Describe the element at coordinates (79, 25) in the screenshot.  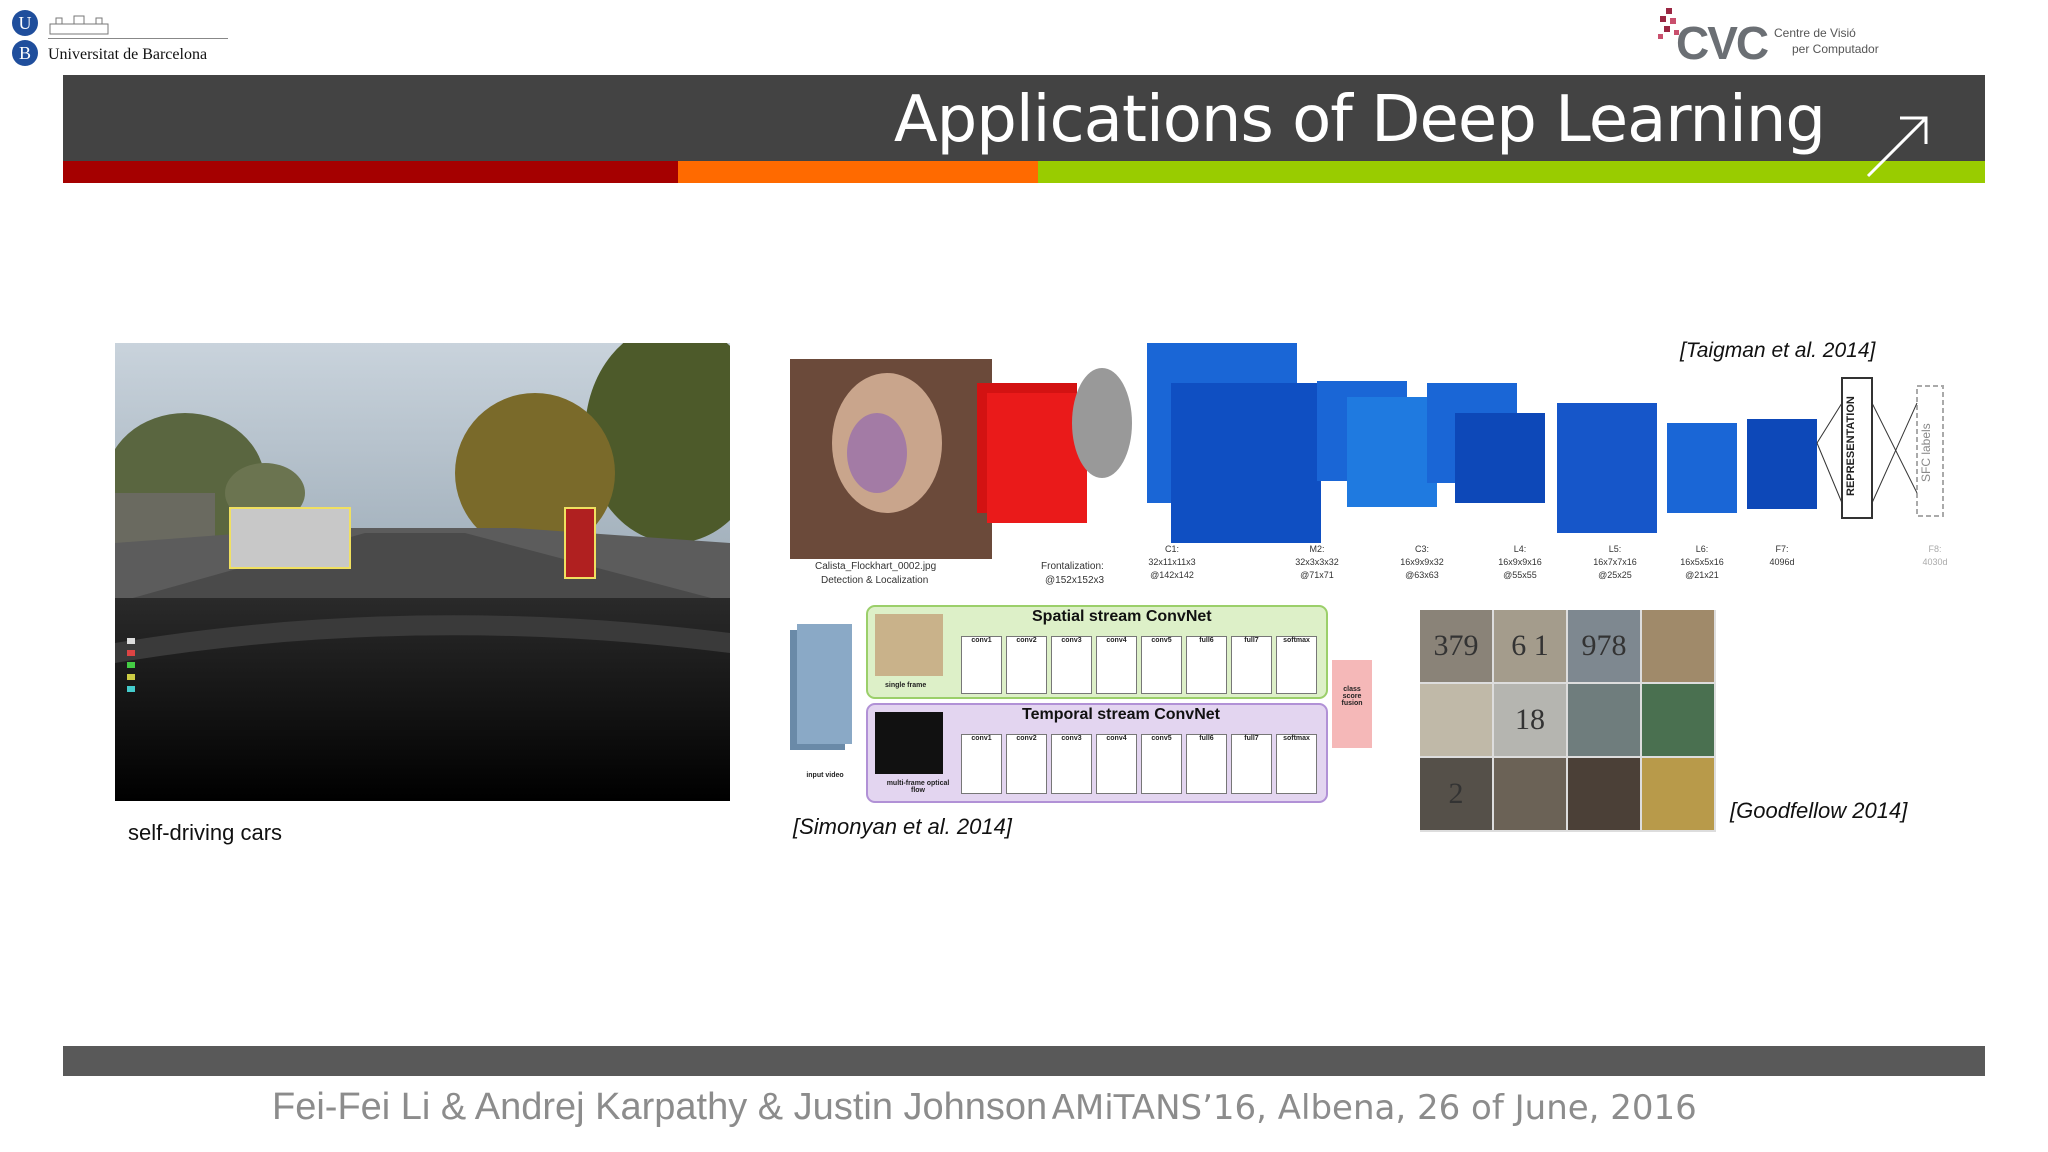
I see `university-building-icon` at that location.